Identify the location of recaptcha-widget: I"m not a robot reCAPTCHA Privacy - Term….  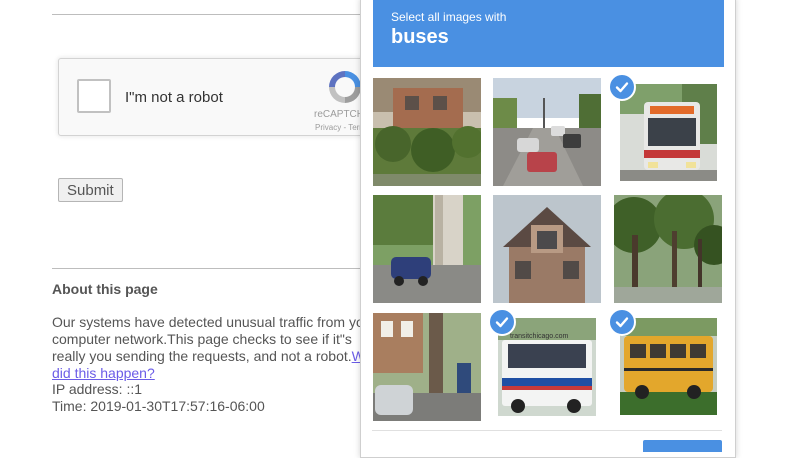
(218, 97).